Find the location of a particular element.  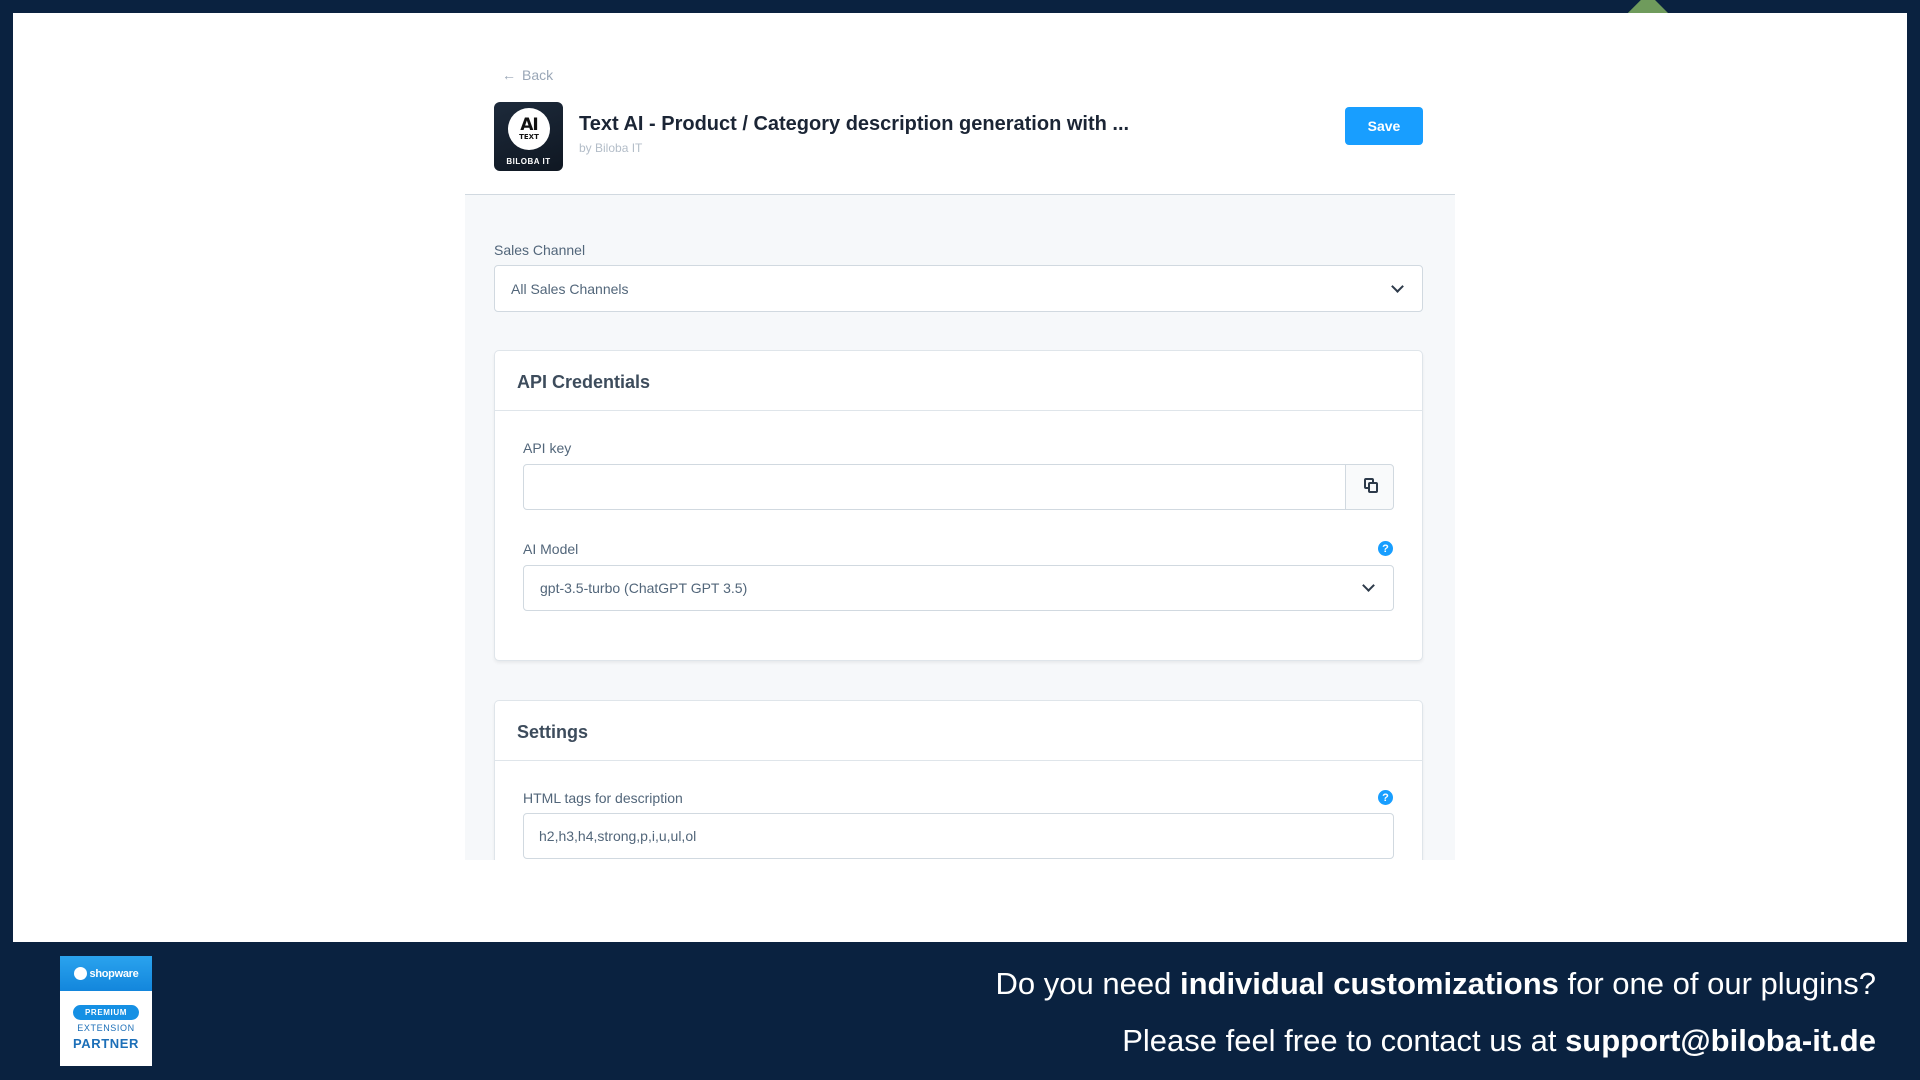

ai-model-label: AI Model is located at coordinates (551, 549).